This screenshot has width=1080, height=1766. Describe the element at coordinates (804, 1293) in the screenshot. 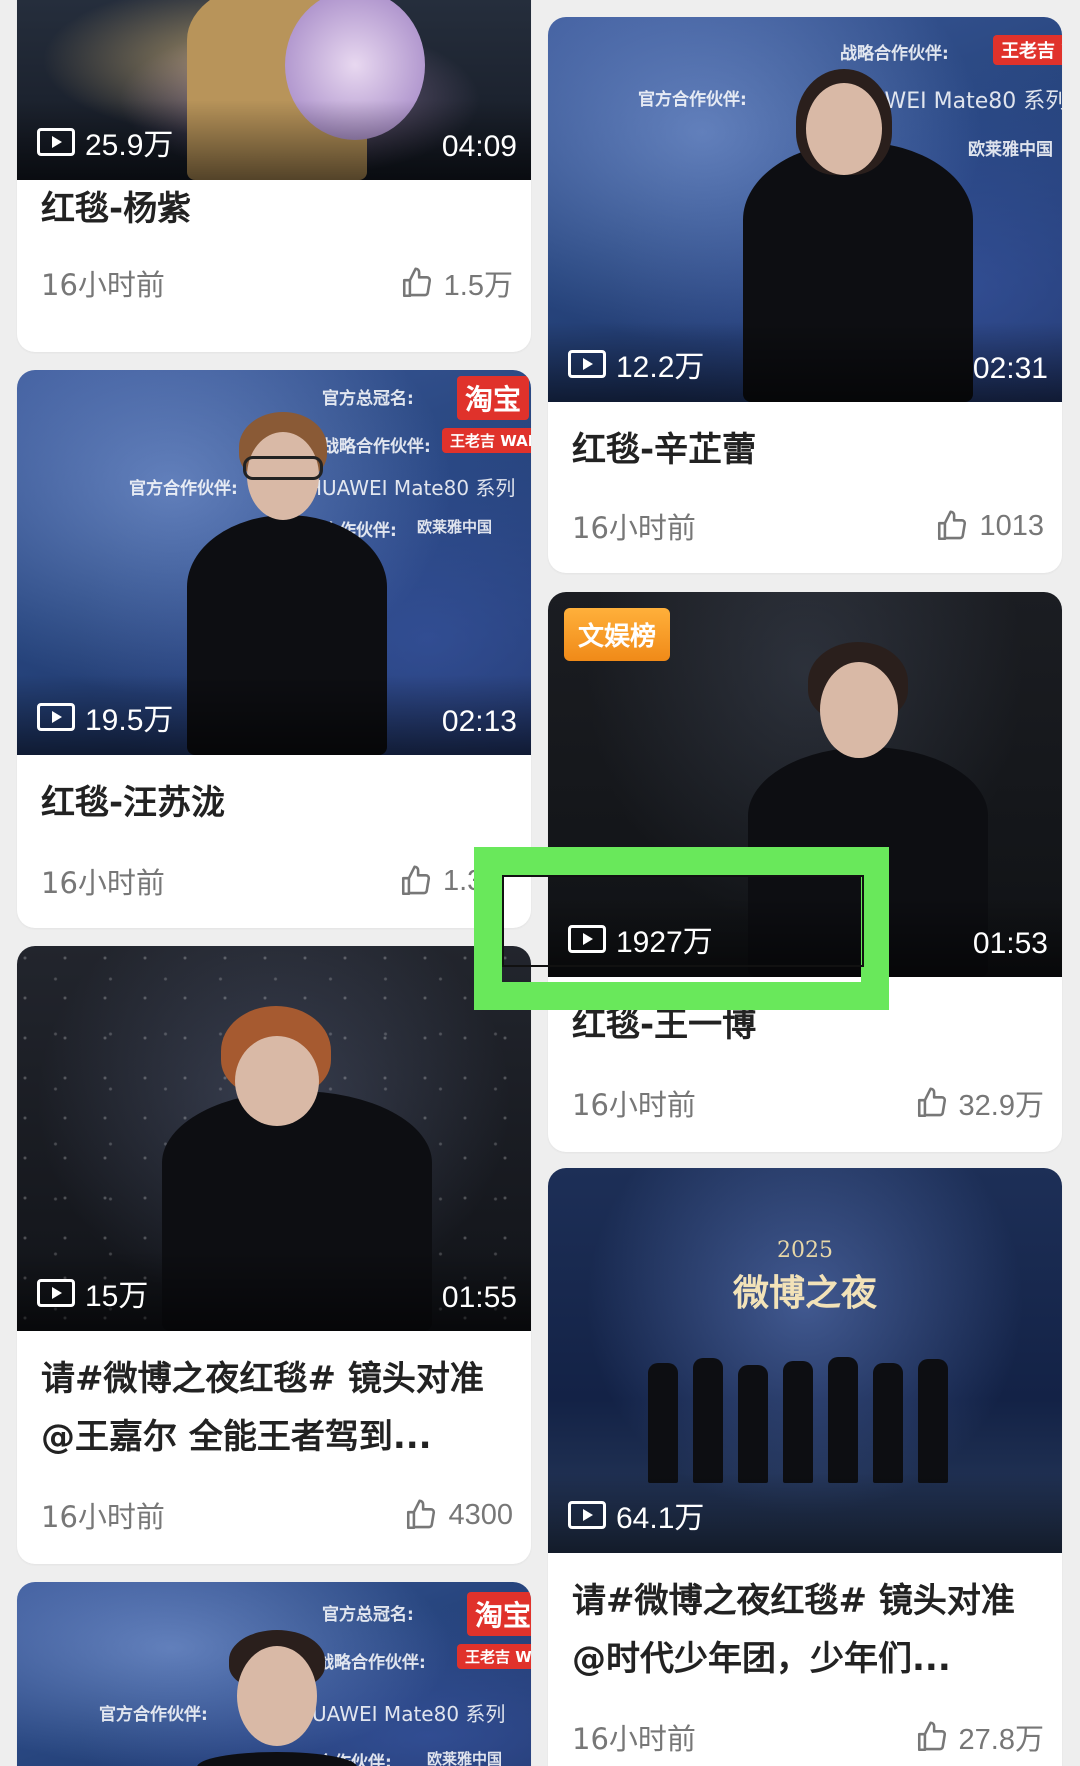

I see `event-logo-title: 微博之夜` at that location.